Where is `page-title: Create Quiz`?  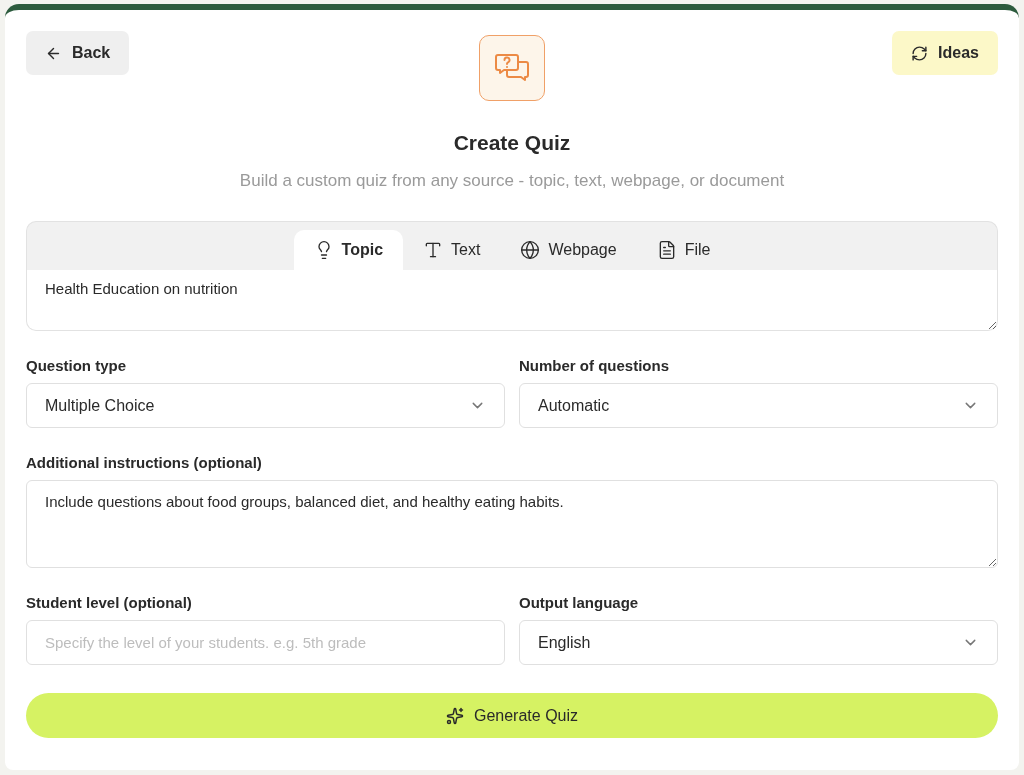 page-title: Create Quiz is located at coordinates (512, 143).